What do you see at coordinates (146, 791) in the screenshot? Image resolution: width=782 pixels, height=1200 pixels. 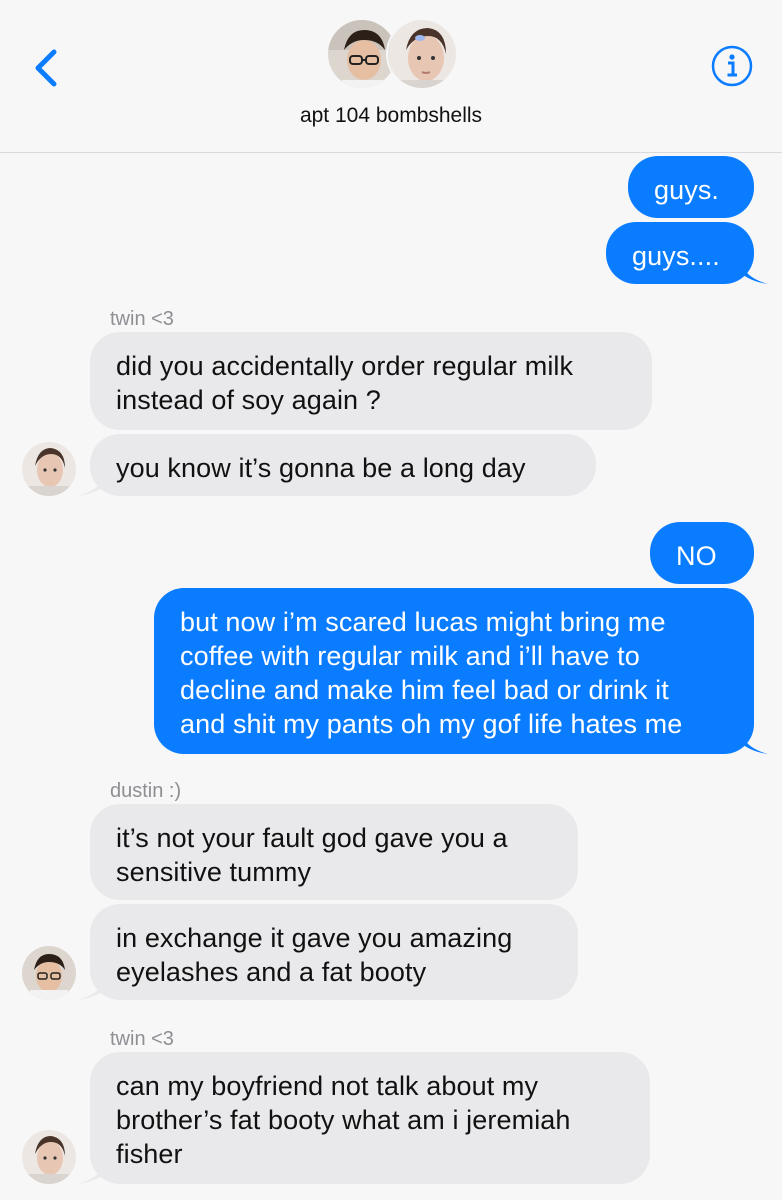 I see `sender-name: dustin :)` at bounding box center [146, 791].